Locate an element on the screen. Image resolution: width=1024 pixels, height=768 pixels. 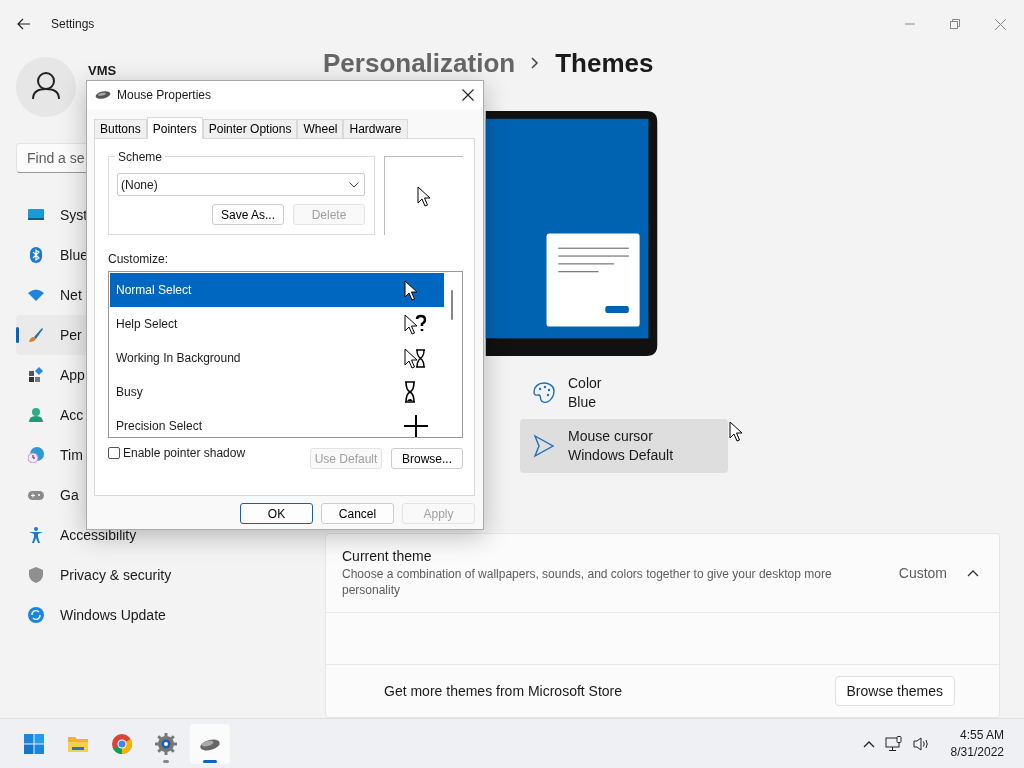
user-name: VMS is located at coordinates (102, 70).